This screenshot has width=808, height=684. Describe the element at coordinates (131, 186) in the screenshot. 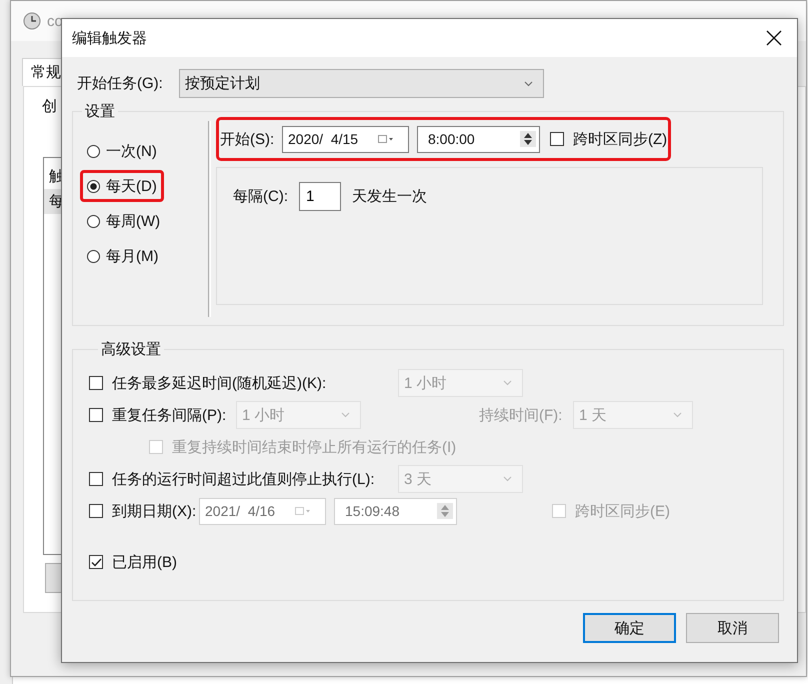

I see `option-label: 每天(D)` at that location.